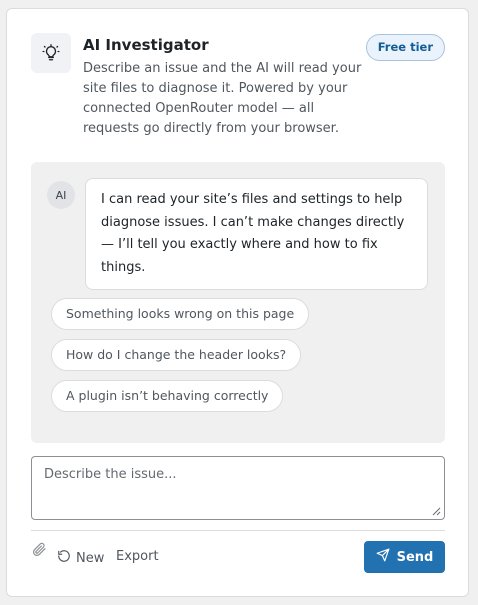 This screenshot has height=605, width=478. Describe the element at coordinates (238, 530) in the screenshot. I see `footer-divider` at that location.